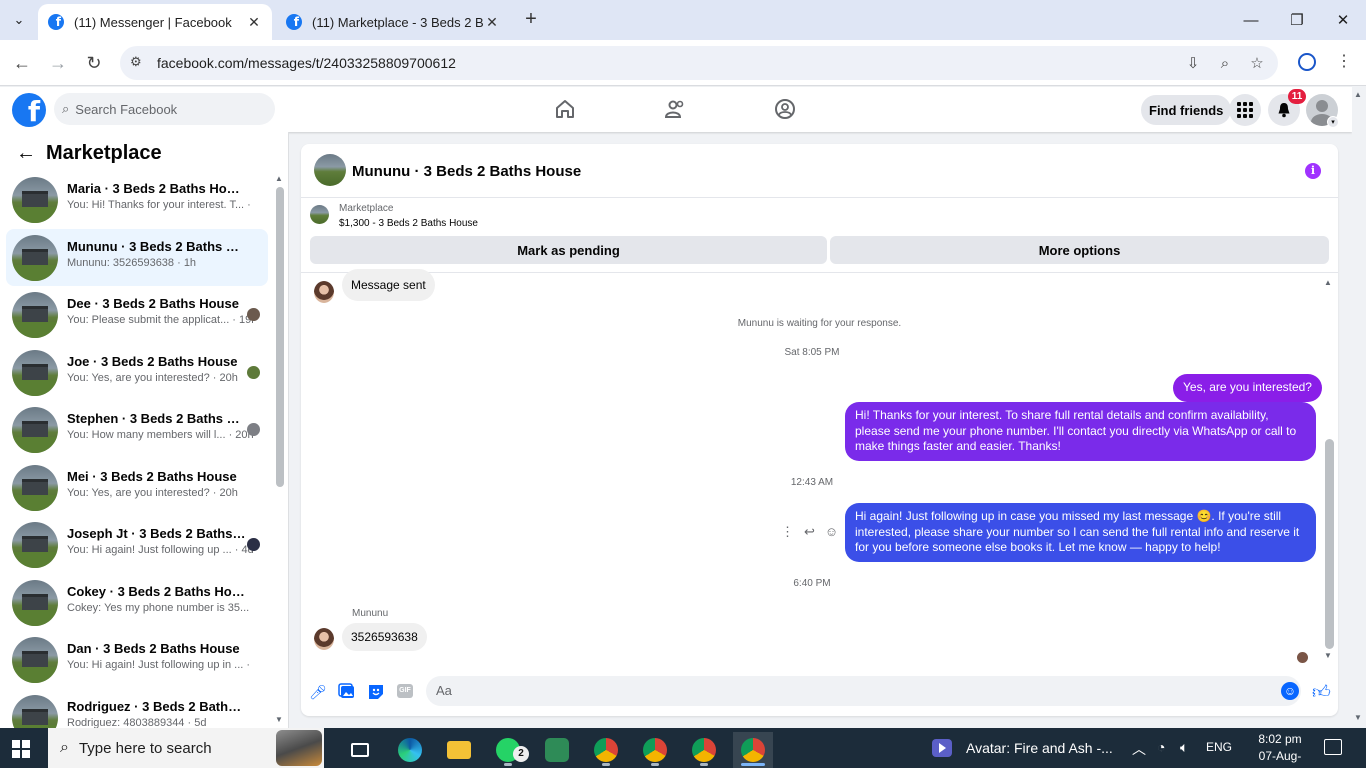 The height and width of the screenshot is (768, 1366). I want to click on browser-tab-marketplace: f (11) Marketplace - 3 Beds 2 Bat ✕, so click(393, 22).